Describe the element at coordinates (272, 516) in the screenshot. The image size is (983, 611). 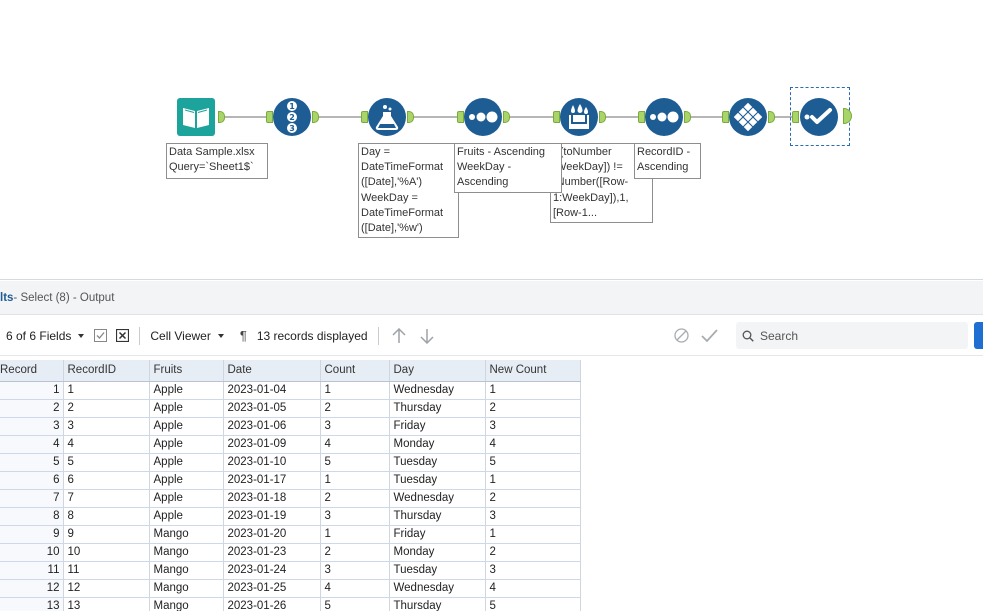
I see `cell-date: 2023-01-19` at that location.